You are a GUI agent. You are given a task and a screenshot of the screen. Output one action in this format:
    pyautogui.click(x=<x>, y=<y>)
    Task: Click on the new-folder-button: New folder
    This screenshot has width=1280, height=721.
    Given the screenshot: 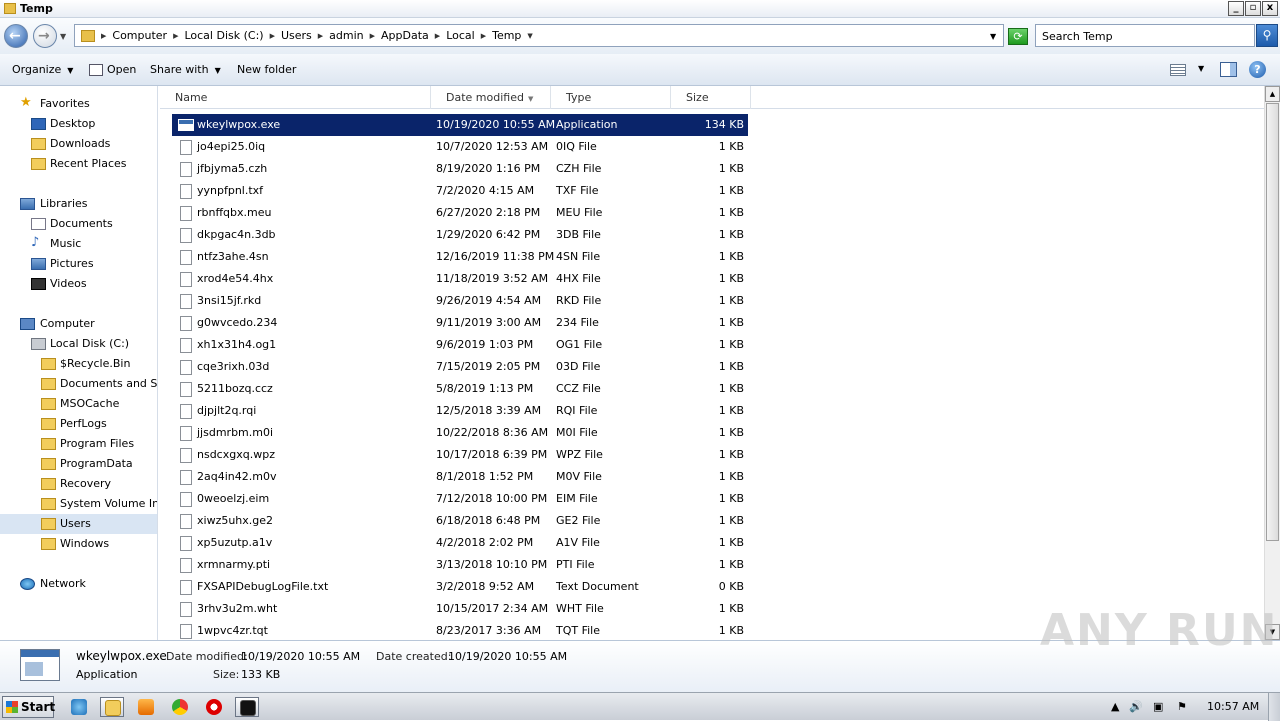 What is the action you would take?
    pyautogui.click(x=266, y=69)
    